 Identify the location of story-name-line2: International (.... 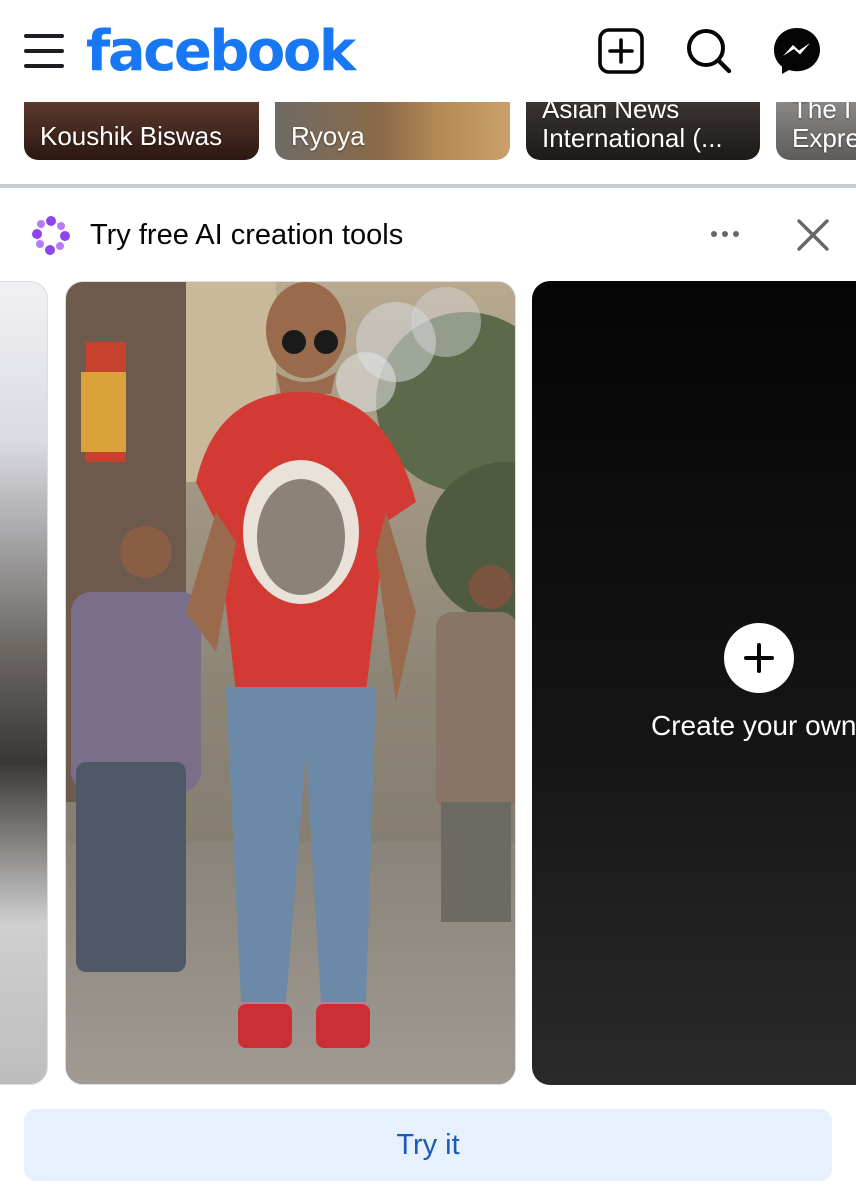
(632, 138).